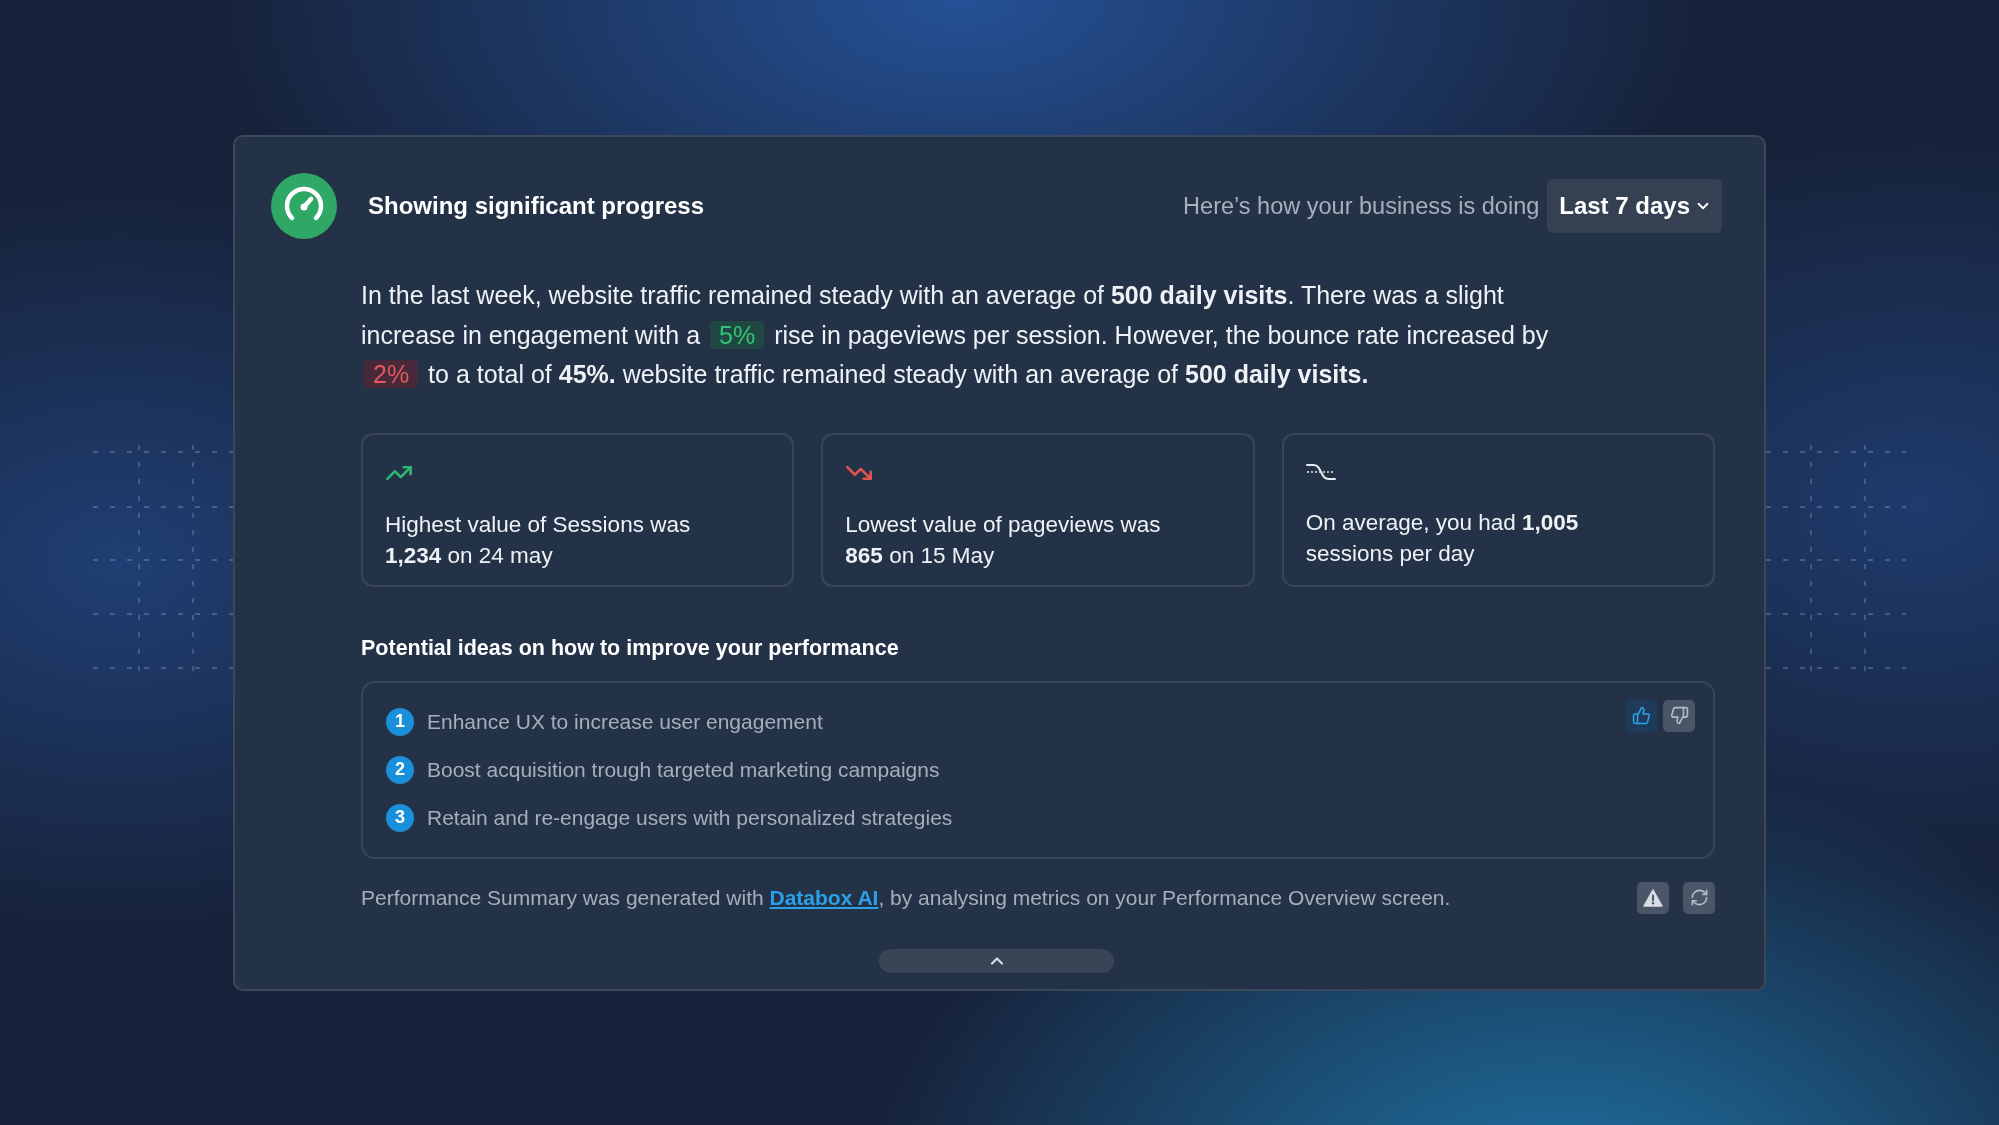 Image resolution: width=1999 pixels, height=1125 pixels. Describe the element at coordinates (955, 335) in the screenshot. I see `summary-text: In the last week, website traffic remained steady with an average of 500 daily visits. There was a slight increase in engagement with a 5% rise in pageviews per session. However, the bounce rate increased by 2% to a total of 45%. website traffic remained steady with an average of 500 daily visits.` at that location.